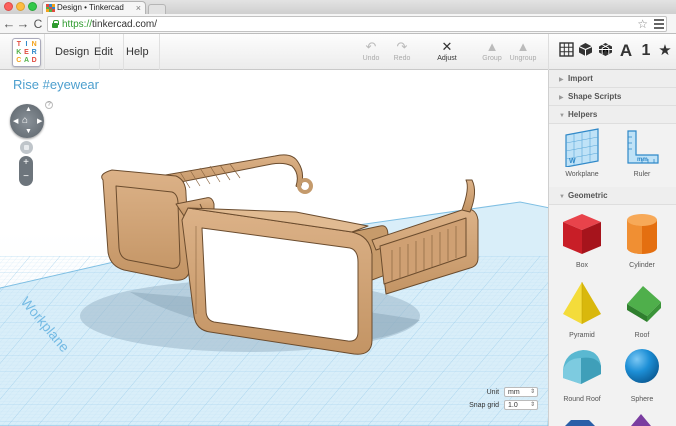 The image size is (676, 426). What do you see at coordinates (642, 24) in the screenshot?
I see `bookmark-star-icon: ☆` at bounding box center [642, 24].